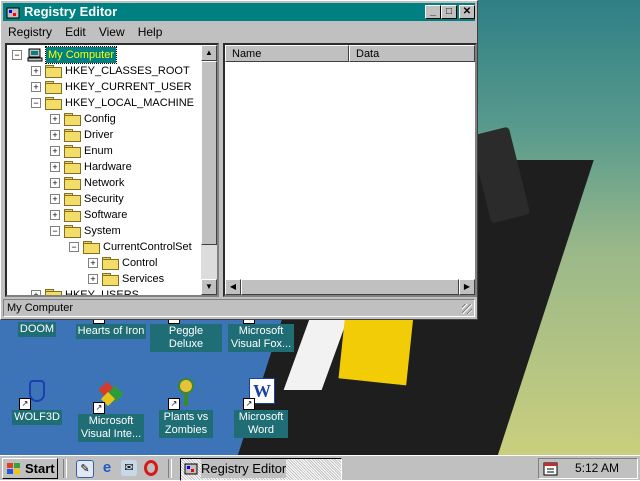 The height and width of the screenshot is (481, 640). I want to click on menu-edit: Edit, so click(75, 32).